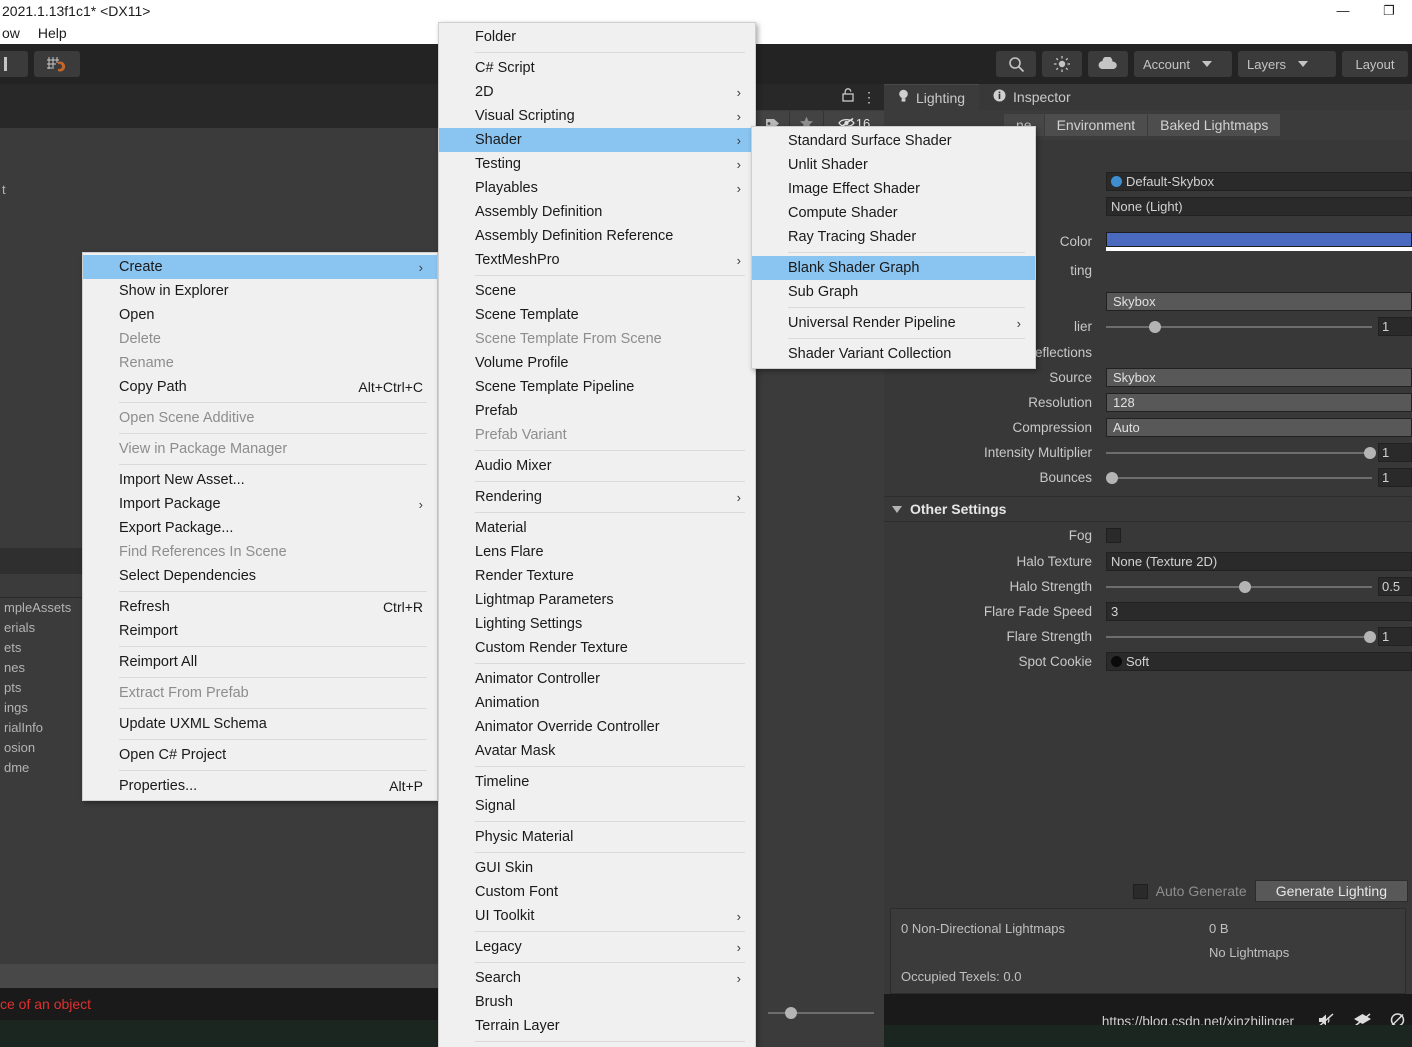 This screenshot has height=1047, width=1412. Describe the element at coordinates (597, 236) in the screenshot. I see `create-menu-item-assembly-definition-reference: Assembly Definition Reference` at that location.